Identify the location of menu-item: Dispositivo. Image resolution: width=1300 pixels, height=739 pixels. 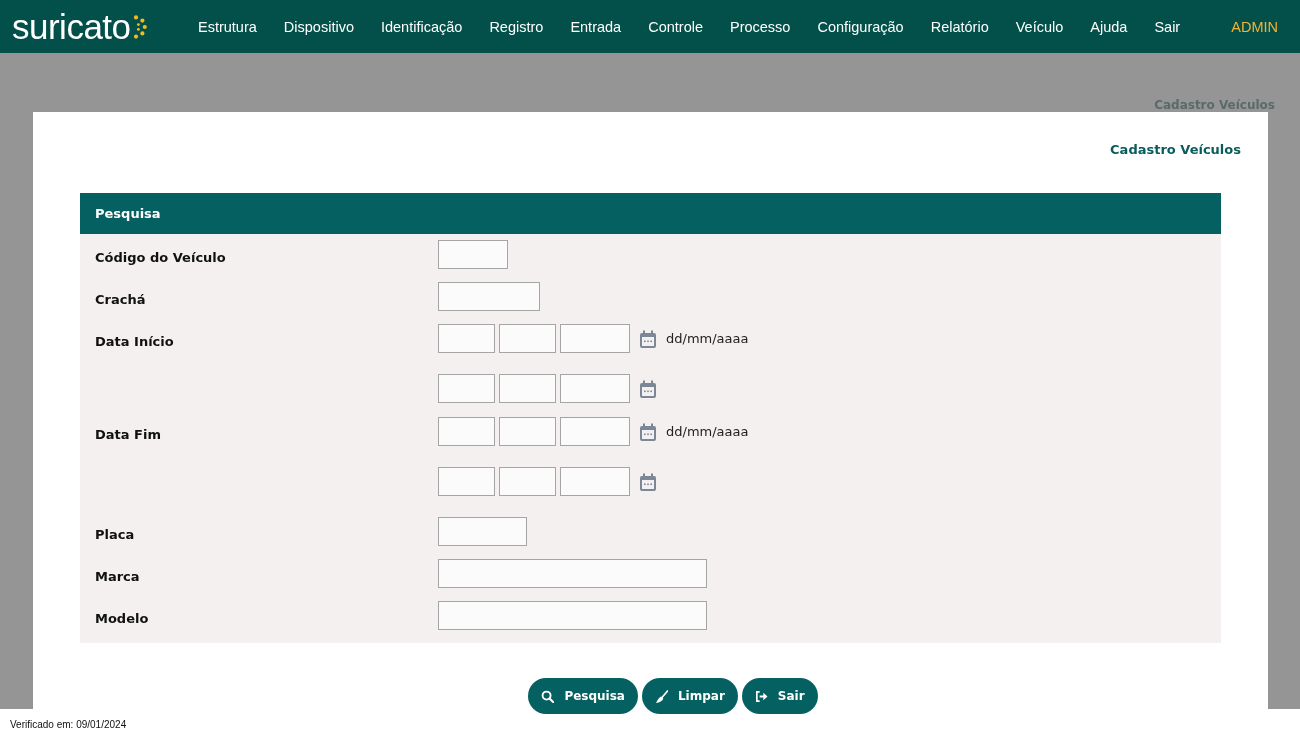
(318, 26).